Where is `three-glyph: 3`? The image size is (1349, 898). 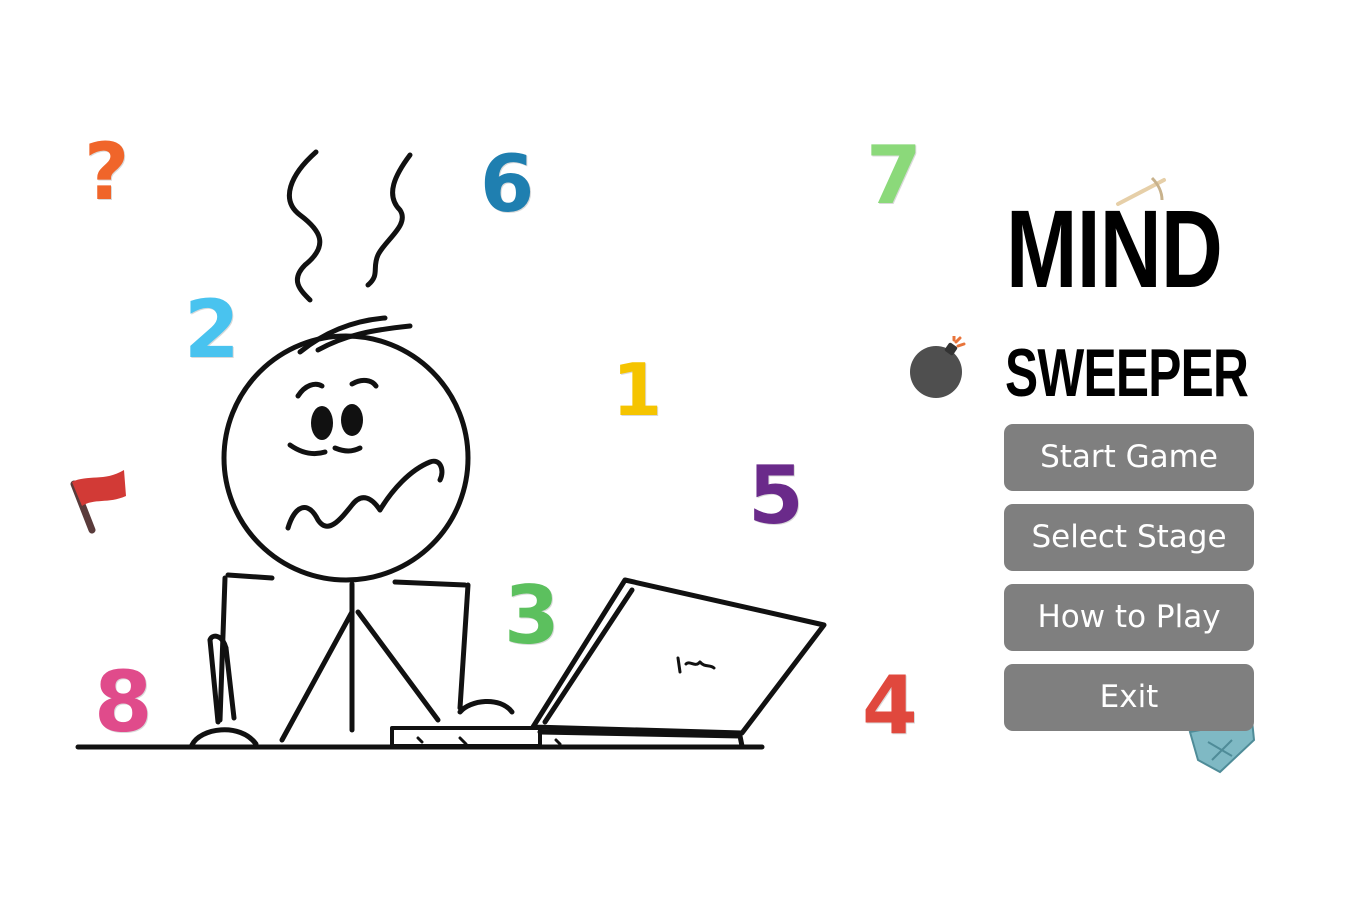
three-glyph: 3 is located at coordinates (532, 615).